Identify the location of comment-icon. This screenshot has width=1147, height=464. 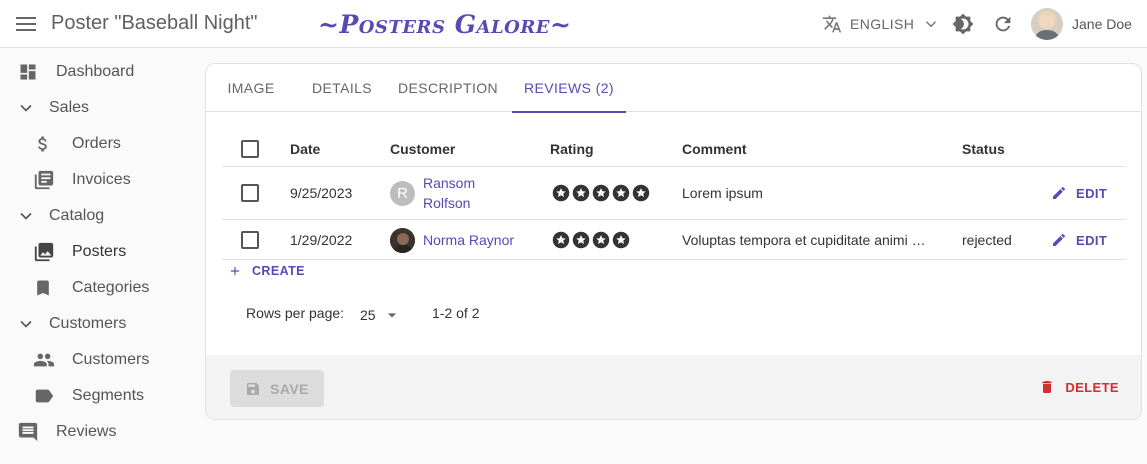
(28, 432).